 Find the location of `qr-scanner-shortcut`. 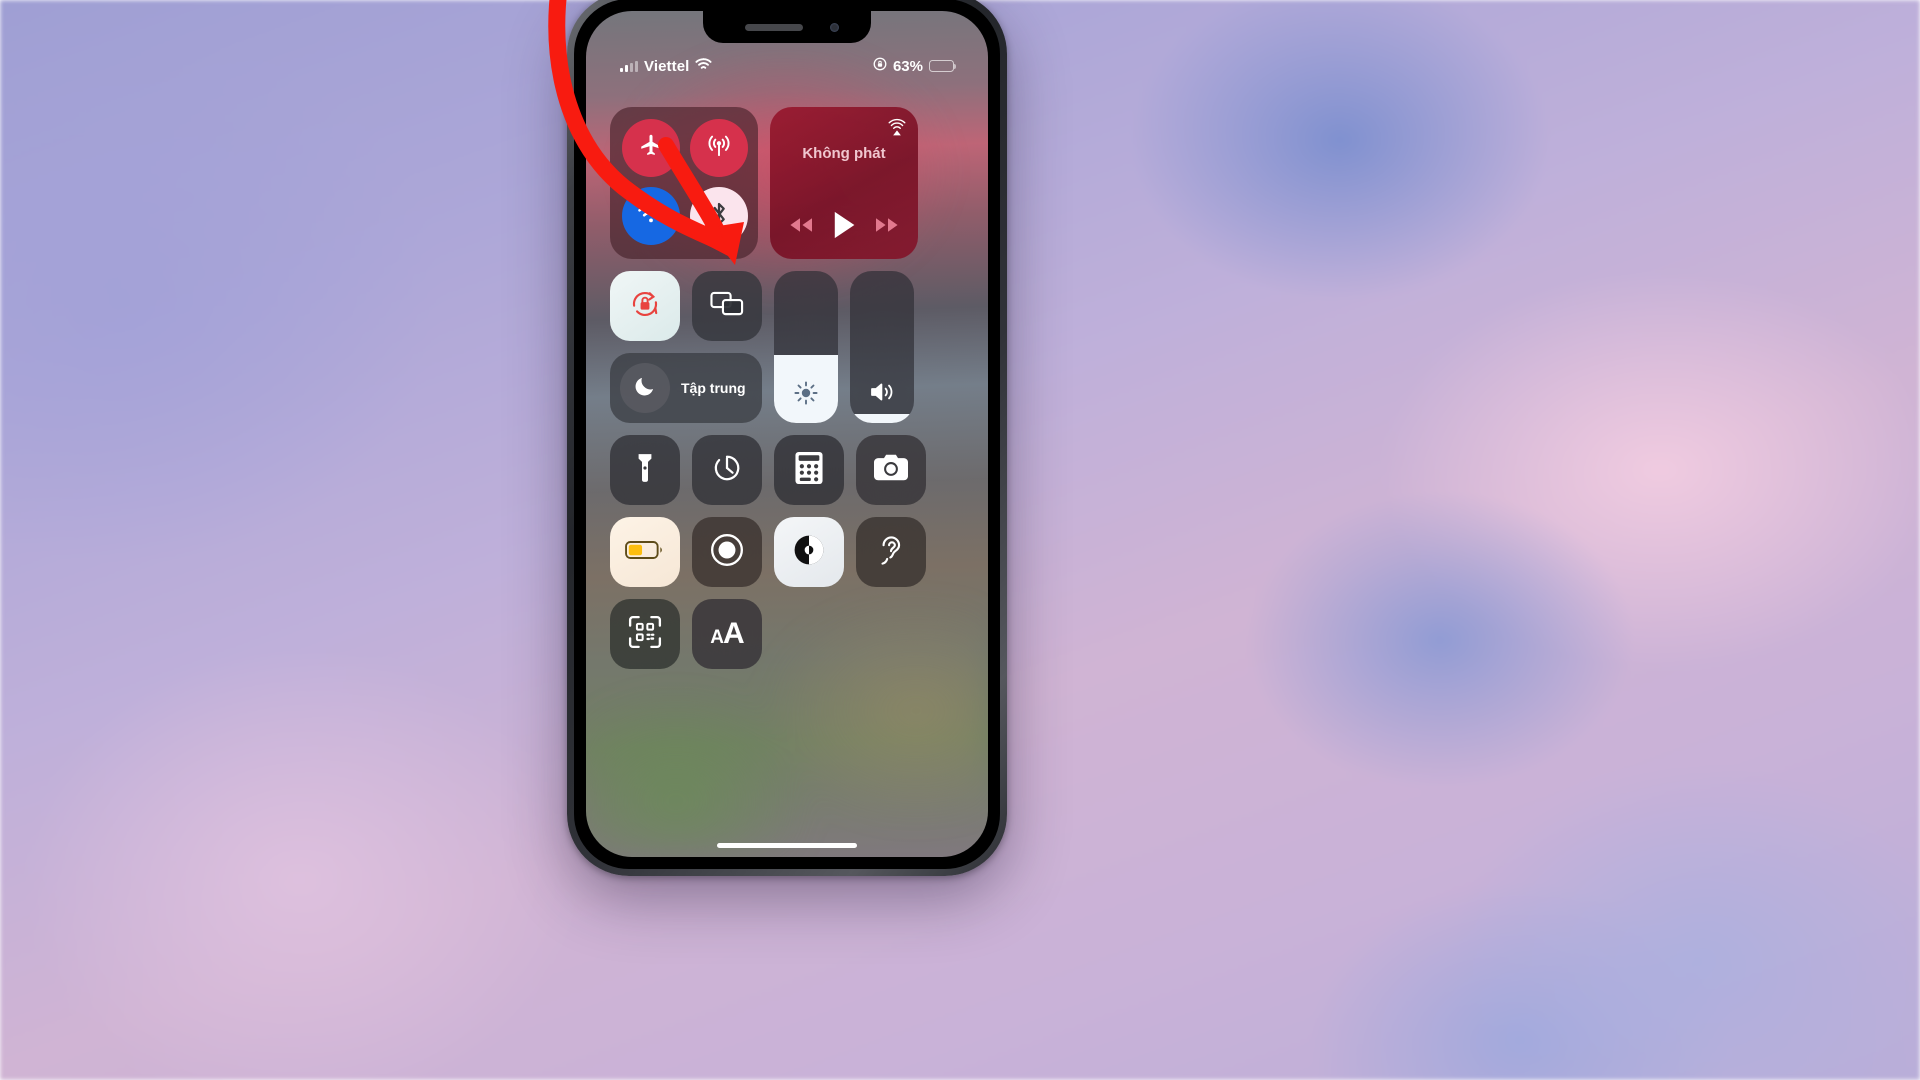

qr-scanner-shortcut is located at coordinates (645, 634).